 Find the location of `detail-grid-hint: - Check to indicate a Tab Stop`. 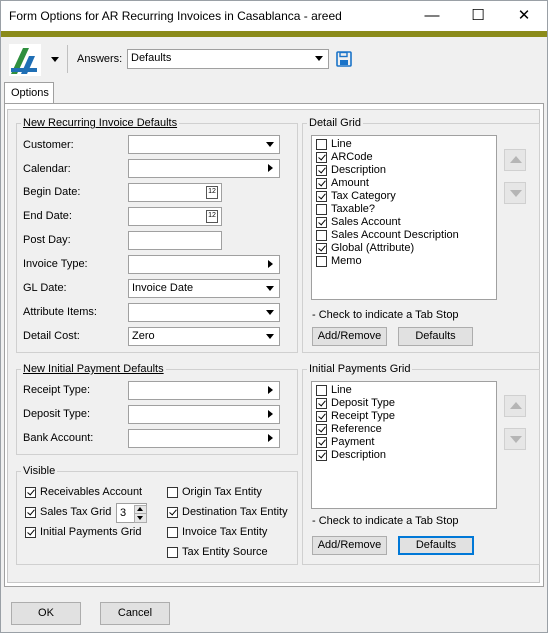

detail-grid-hint: - Check to indicate a Tab Stop is located at coordinates (385, 315).